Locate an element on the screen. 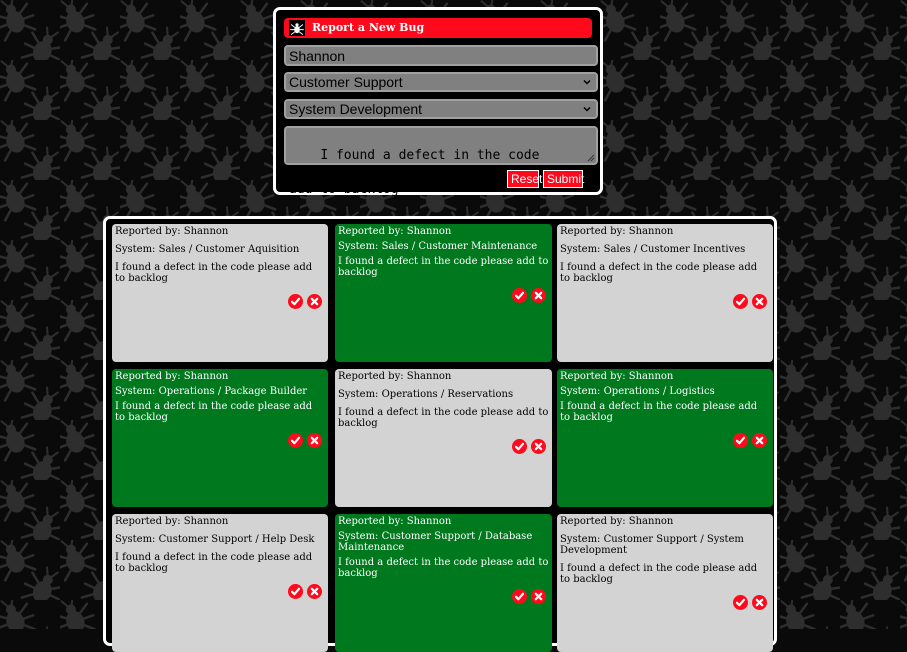 This screenshot has height=652, width=907. system-select: System Development is located at coordinates (441, 109).